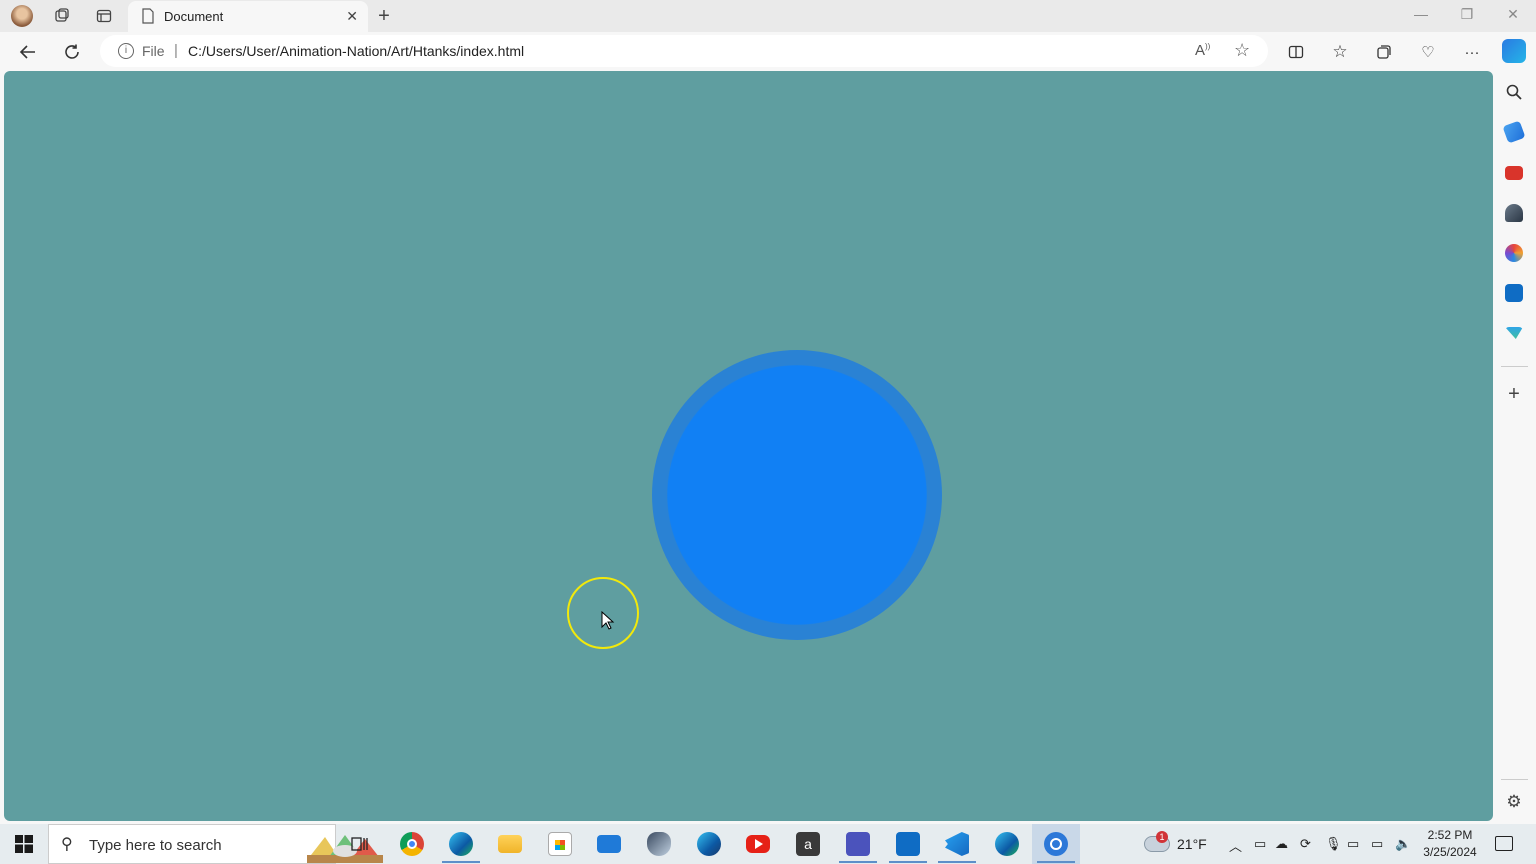  I want to click on youtube-icon, so click(758, 844).